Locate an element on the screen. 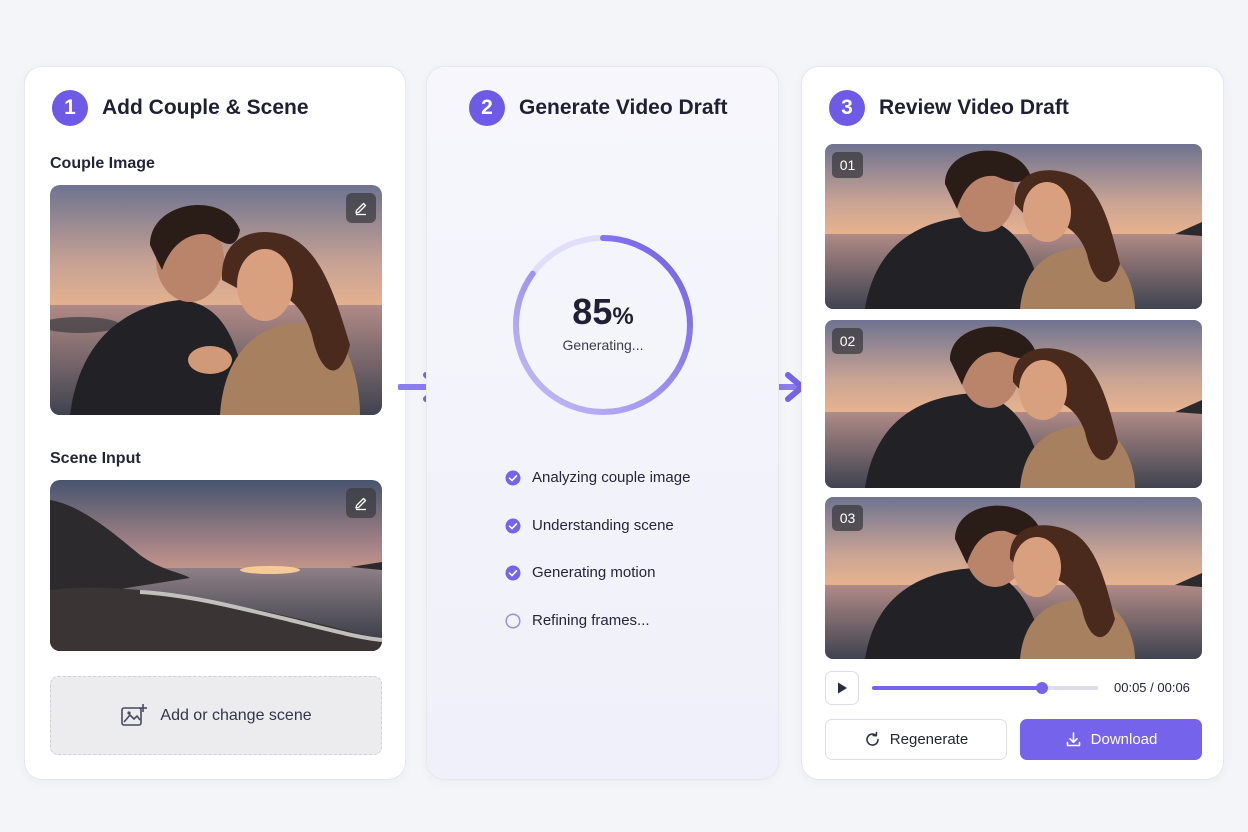  edit-couple-image-button is located at coordinates (361, 208).